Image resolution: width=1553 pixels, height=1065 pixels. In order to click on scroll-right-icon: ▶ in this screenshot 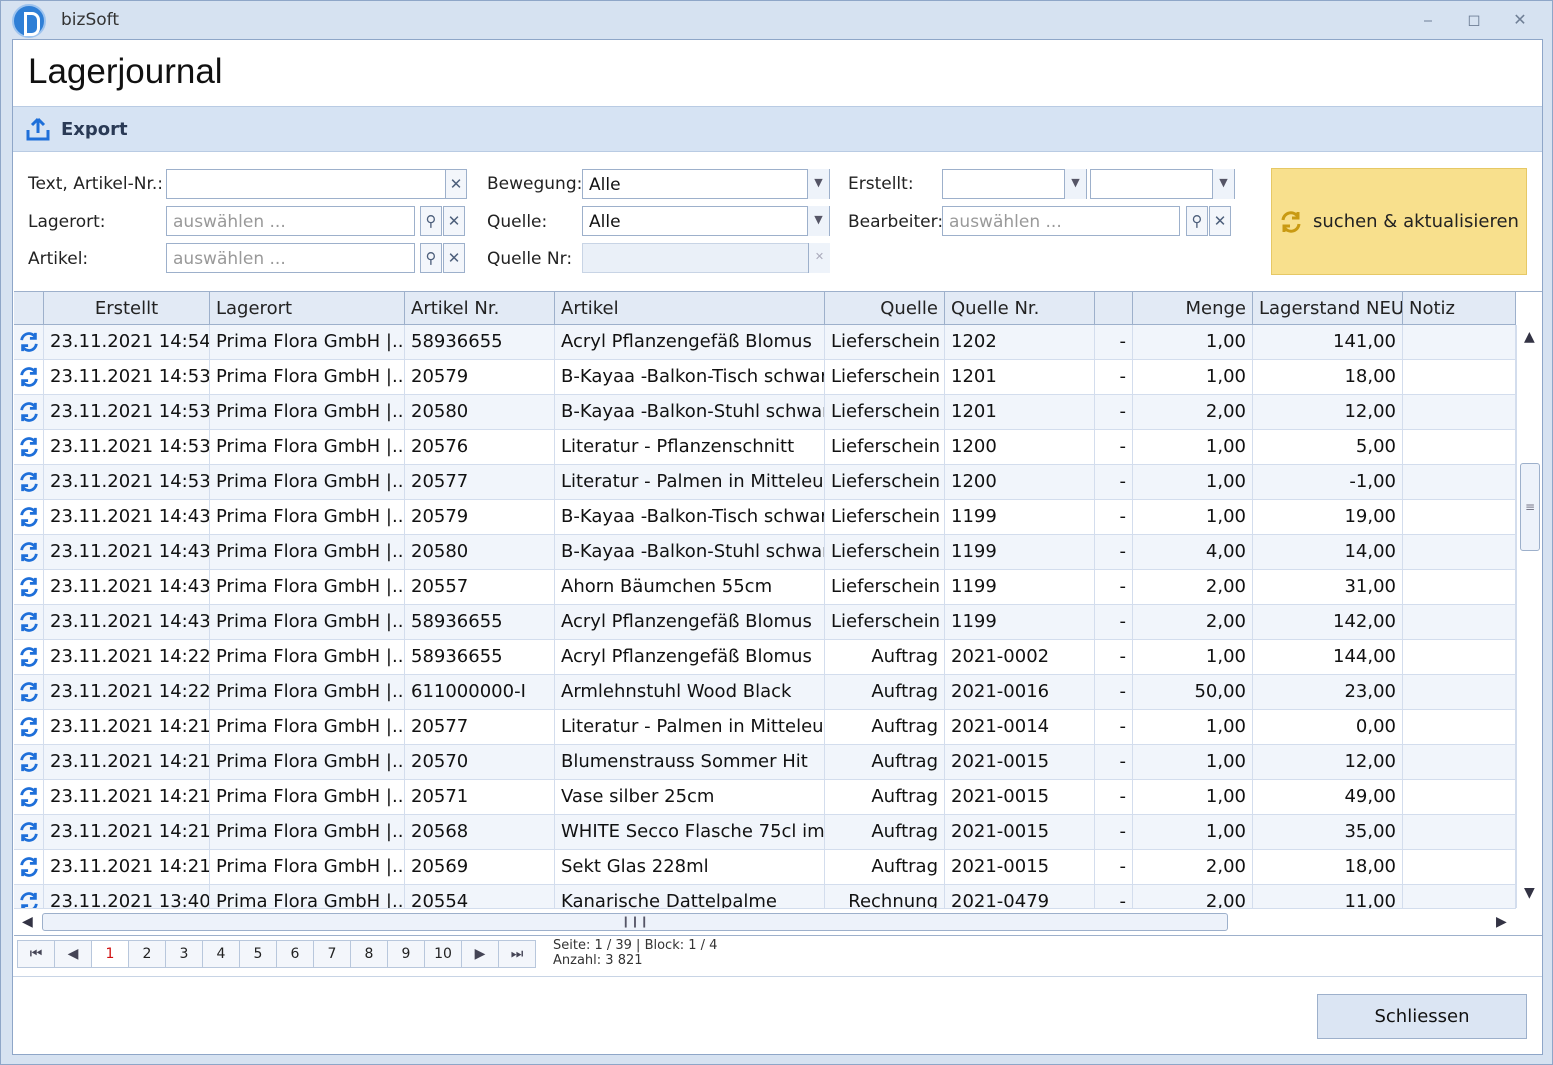, I will do `click(1501, 922)`.